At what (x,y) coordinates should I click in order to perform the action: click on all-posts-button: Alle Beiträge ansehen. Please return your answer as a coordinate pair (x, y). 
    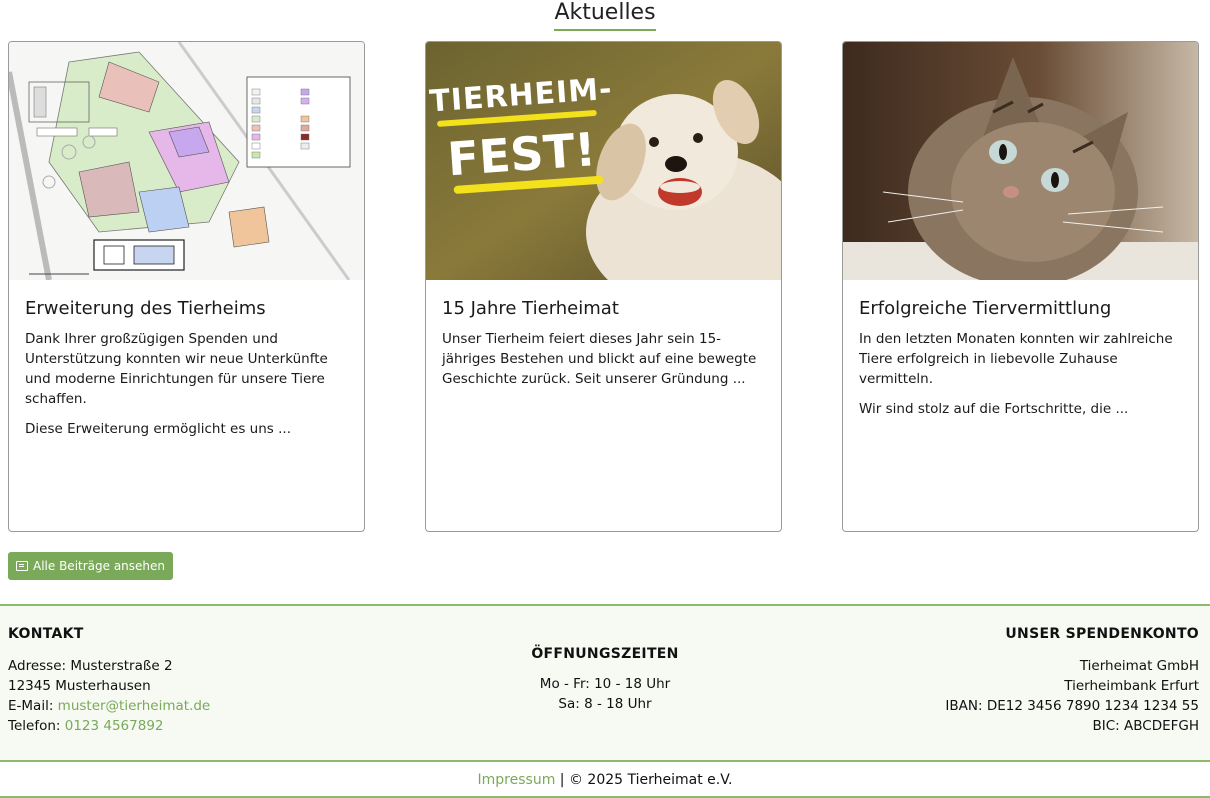
    Looking at the image, I should click on (91, 566).